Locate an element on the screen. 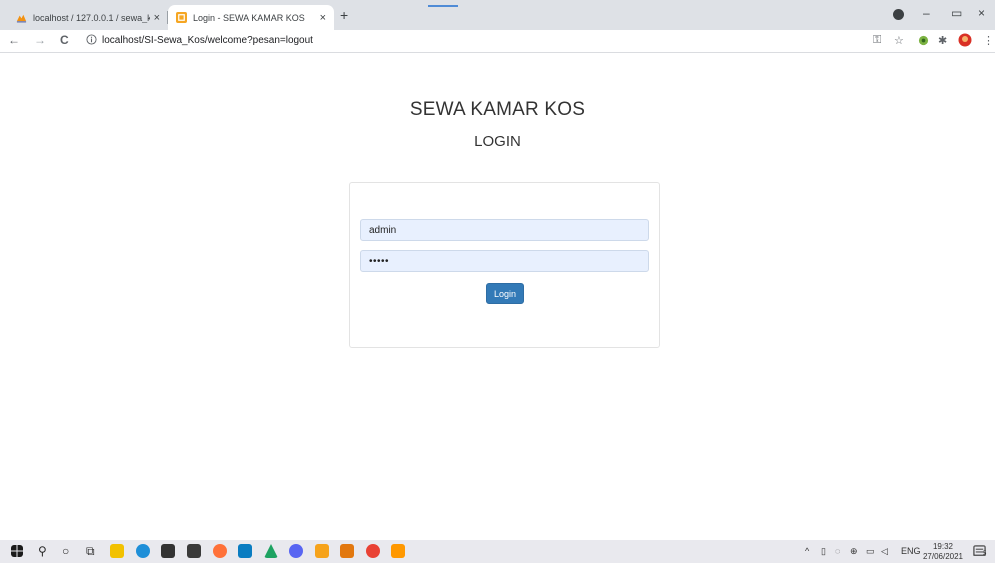 This screenshot has width=995, height=563. store-icon is located at coordinates (168, 551).